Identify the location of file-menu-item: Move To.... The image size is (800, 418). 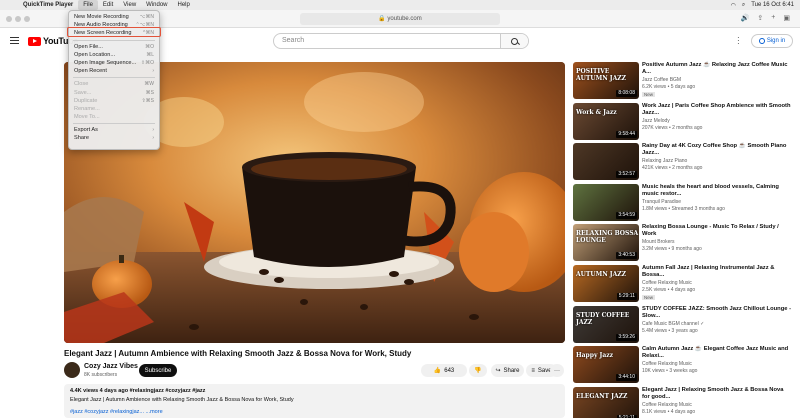
(114, 117).